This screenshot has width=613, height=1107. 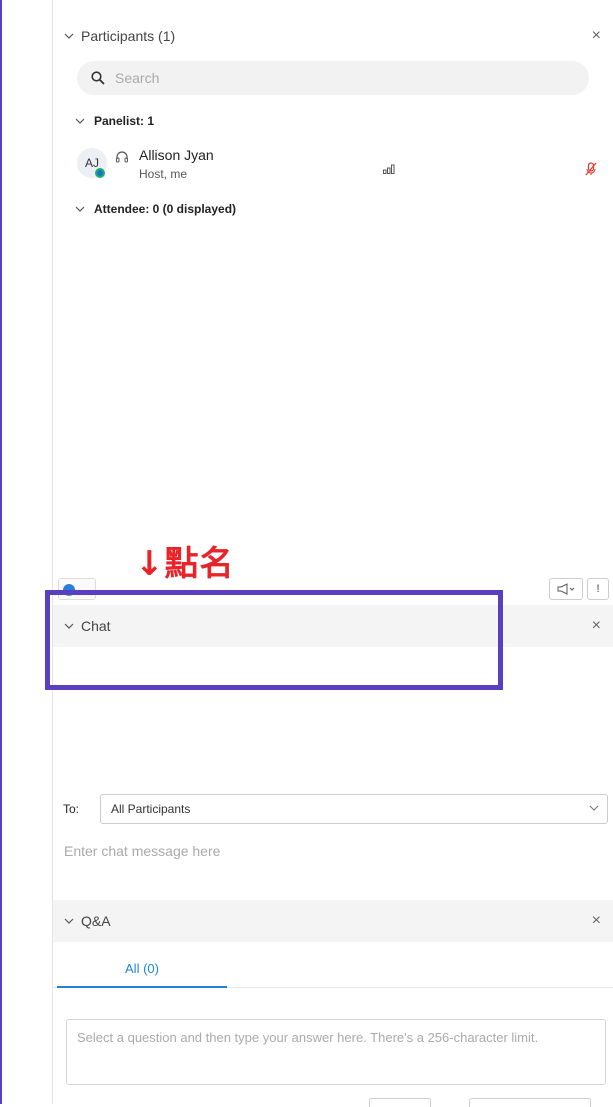 What do you see at coordinates (176, 155) in the screenshot?
I see `participant-name: Allison Jyan` at bounding box center [176, 155].